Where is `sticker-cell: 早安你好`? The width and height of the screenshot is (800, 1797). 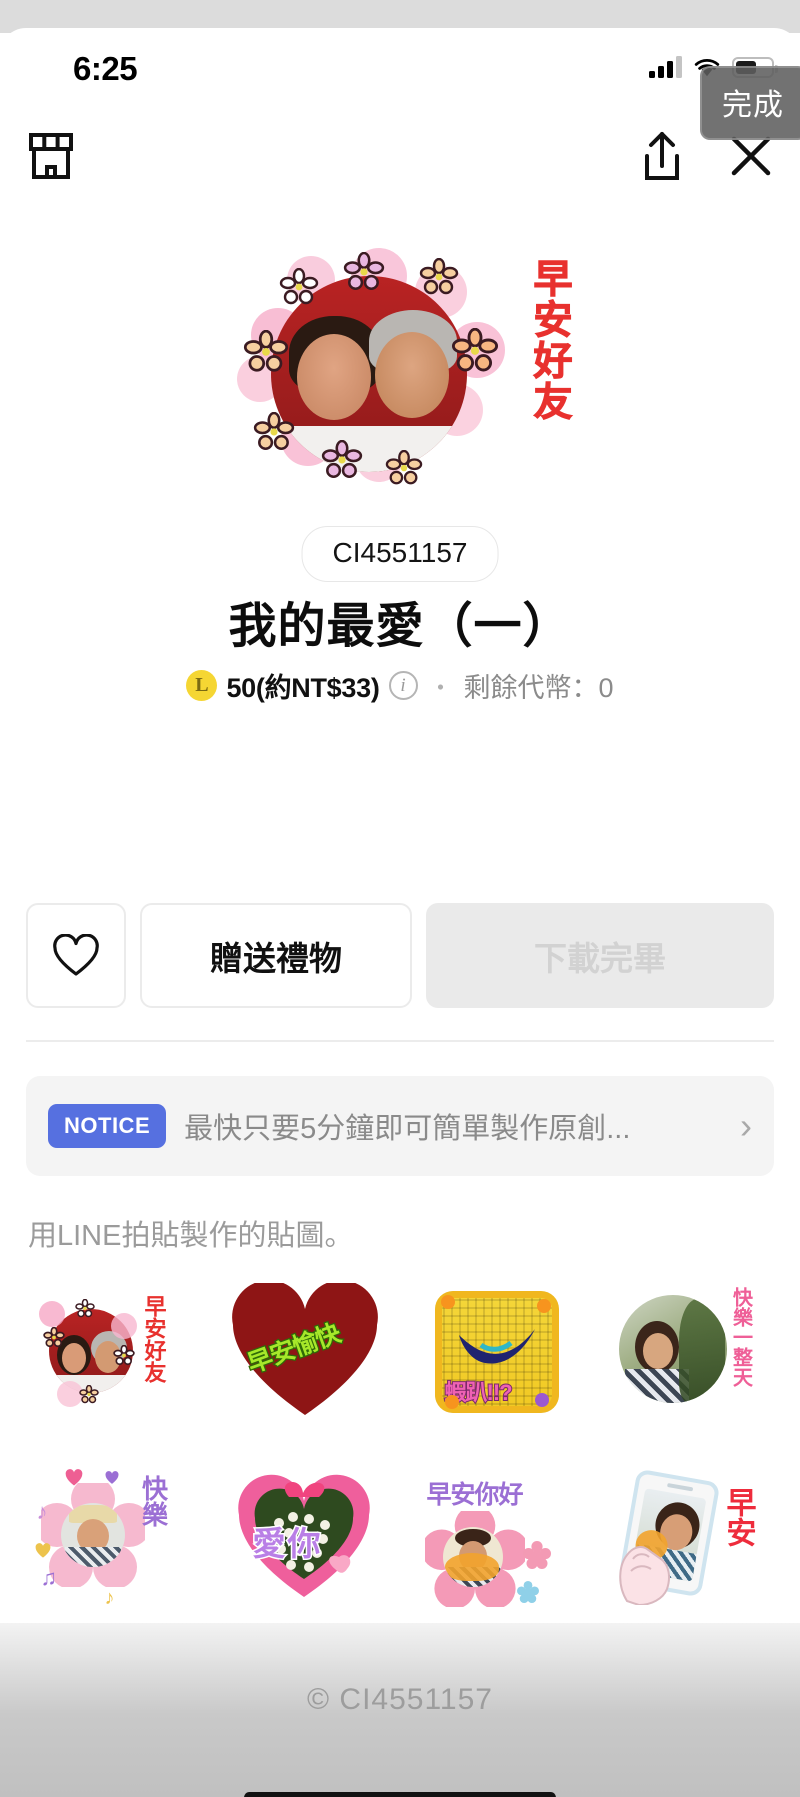 sticker-cell: 早安你好 is located at coordinates (496, 1539).